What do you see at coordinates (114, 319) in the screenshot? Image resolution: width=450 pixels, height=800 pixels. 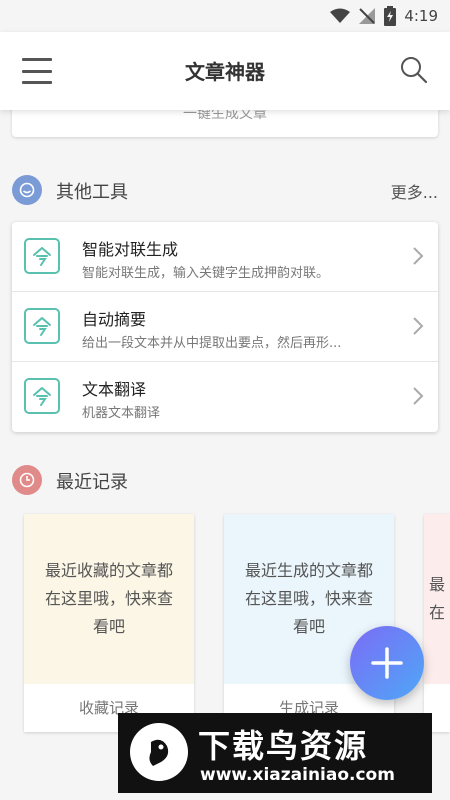 I see `tool-name: 自动摘要` at bounding box center [114, 319].